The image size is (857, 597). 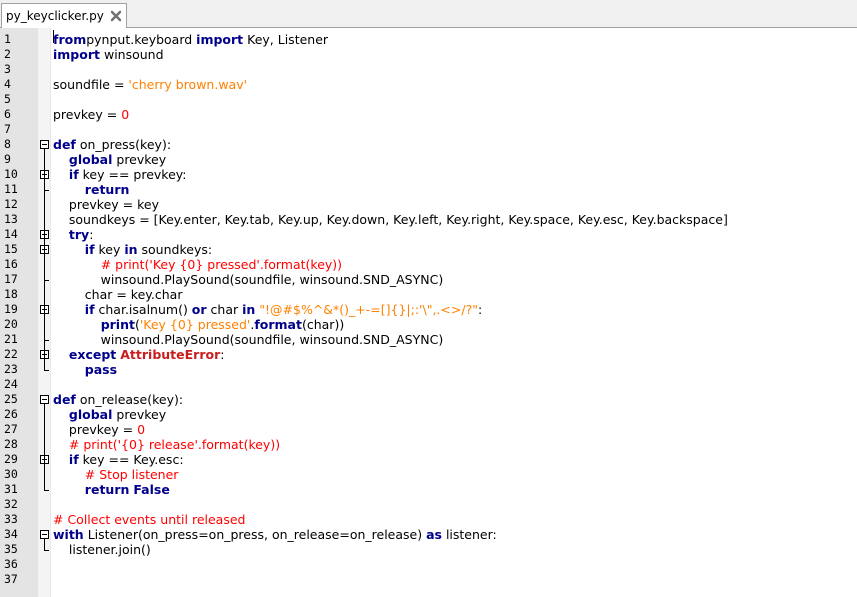 What do you see at coordinates (428, 489) in the screenshot?
I see `code-line: 31 return False` at bounding box center [428, 489].